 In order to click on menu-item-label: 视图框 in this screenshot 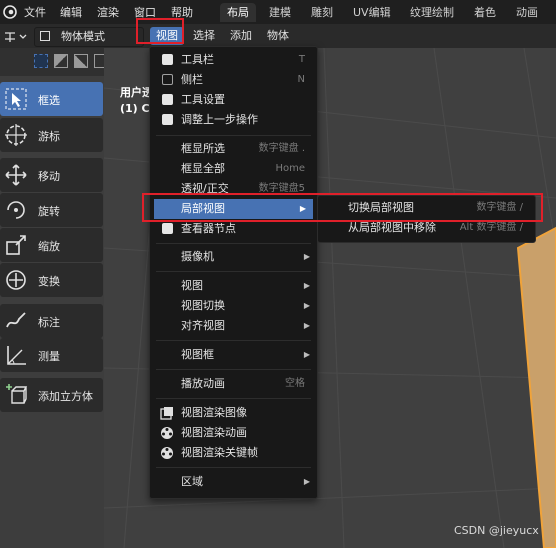, I will do `click(197, 354)`.